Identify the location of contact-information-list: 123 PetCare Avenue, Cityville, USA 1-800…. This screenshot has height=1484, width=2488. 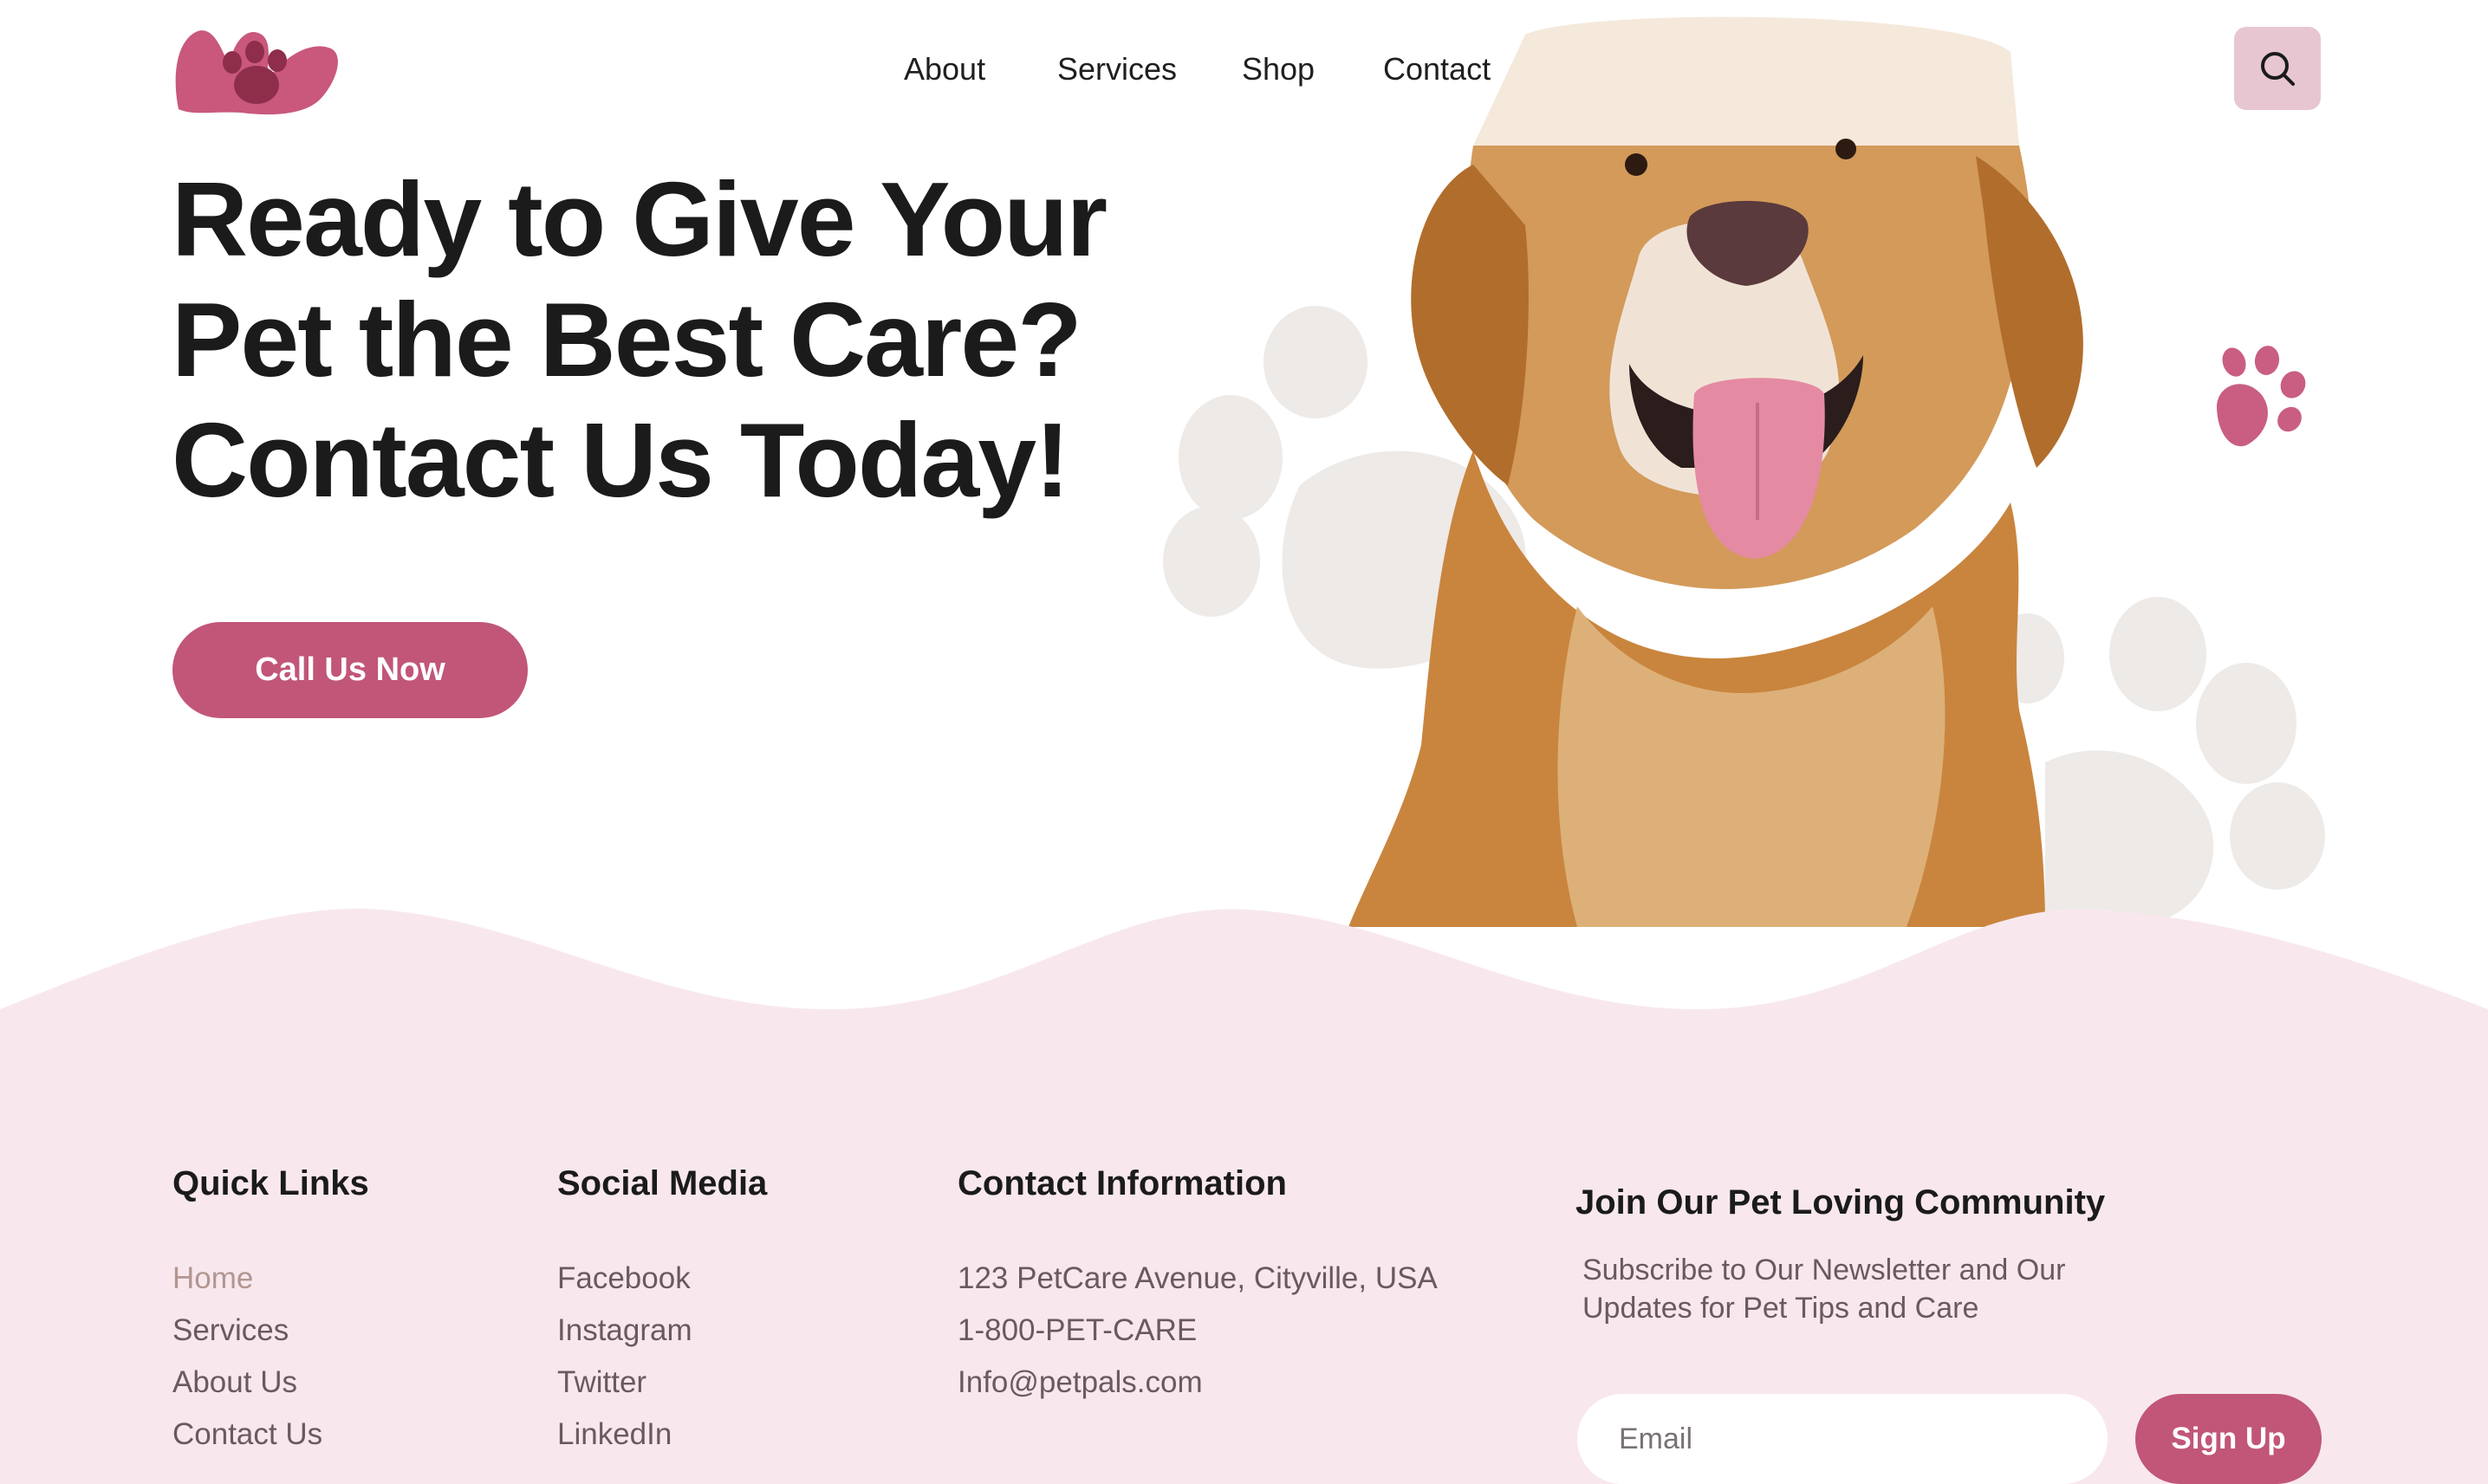
(1198, 1331).